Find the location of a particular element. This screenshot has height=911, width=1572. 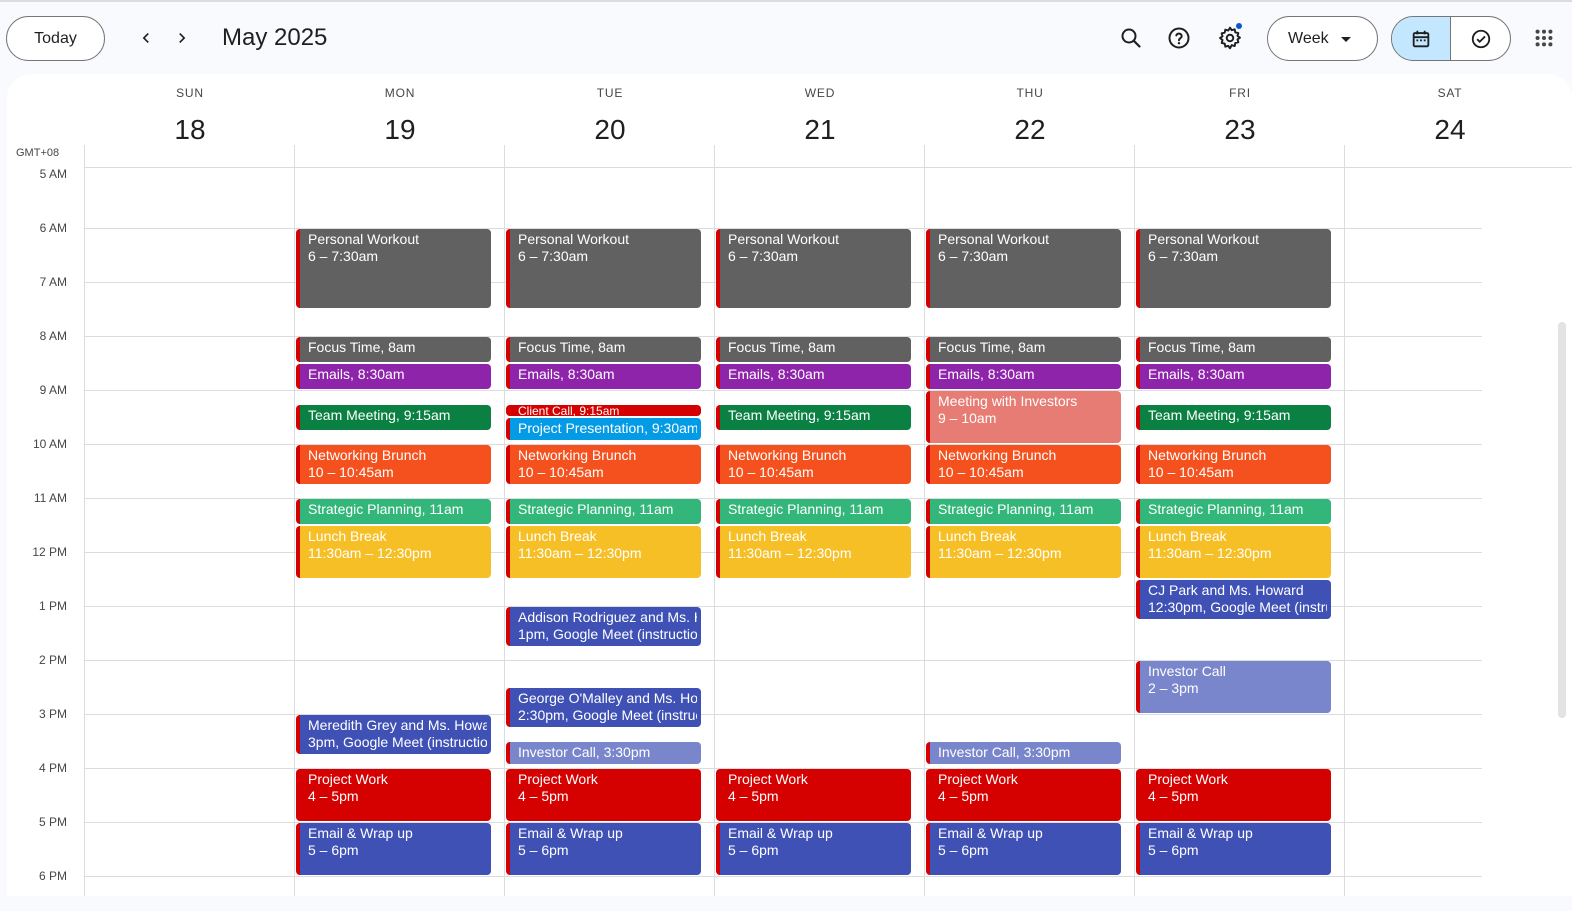

day-number: 18 is located at coordinates (190, 130).